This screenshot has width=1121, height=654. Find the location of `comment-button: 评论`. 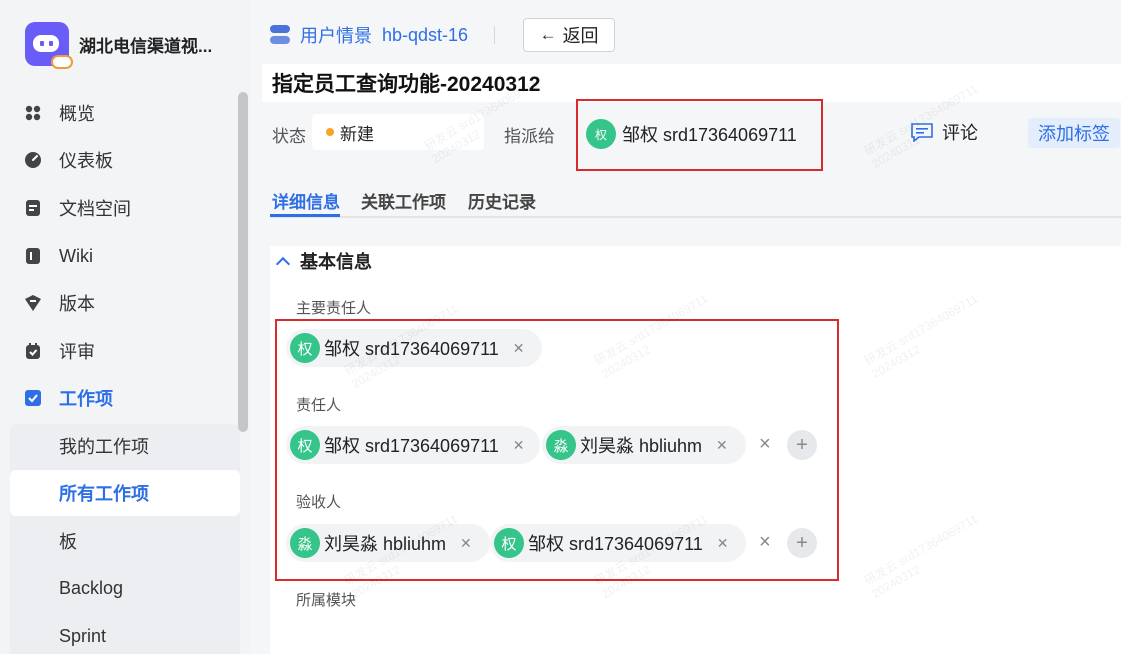

comment-button: 评论 is located at coordinates (944, 132).